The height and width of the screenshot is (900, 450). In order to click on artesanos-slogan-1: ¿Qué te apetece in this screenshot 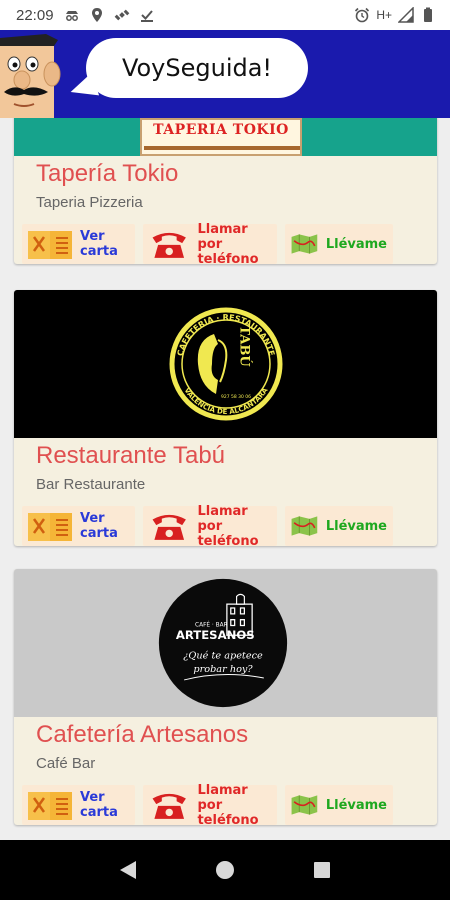, I will do `click(223, 656)`.